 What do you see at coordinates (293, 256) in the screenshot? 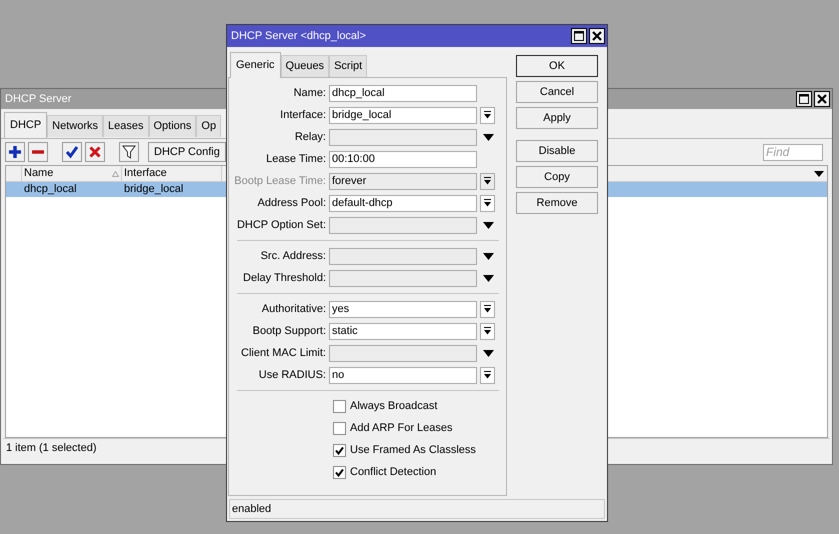
I see `field-label: Src. Address:` at bounding box center [293, 256].